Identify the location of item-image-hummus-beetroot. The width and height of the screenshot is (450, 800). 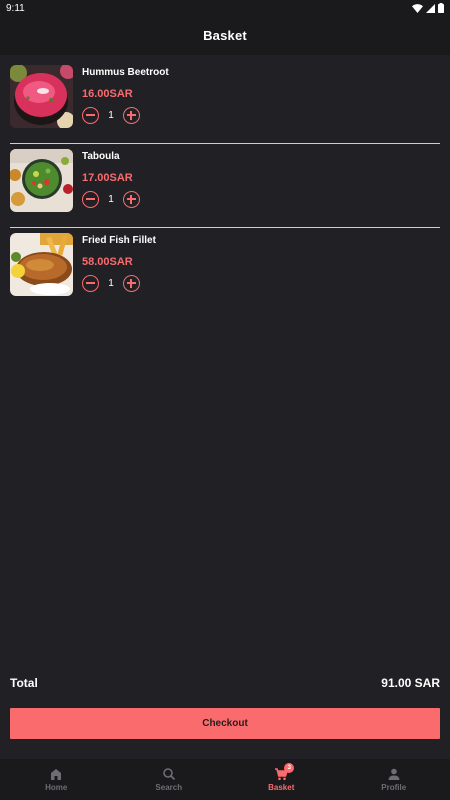
(41, 96).